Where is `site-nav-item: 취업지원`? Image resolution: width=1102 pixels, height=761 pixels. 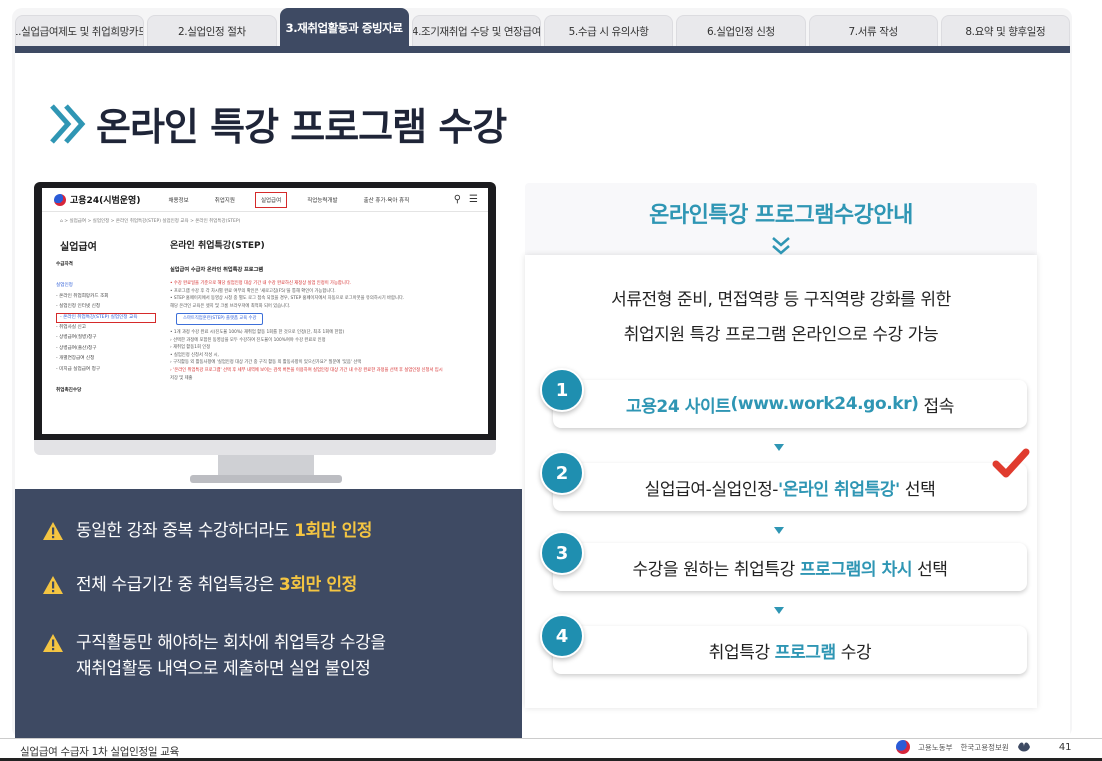
site-nav-item: 취업지원 is located at coordinates (224, 200).